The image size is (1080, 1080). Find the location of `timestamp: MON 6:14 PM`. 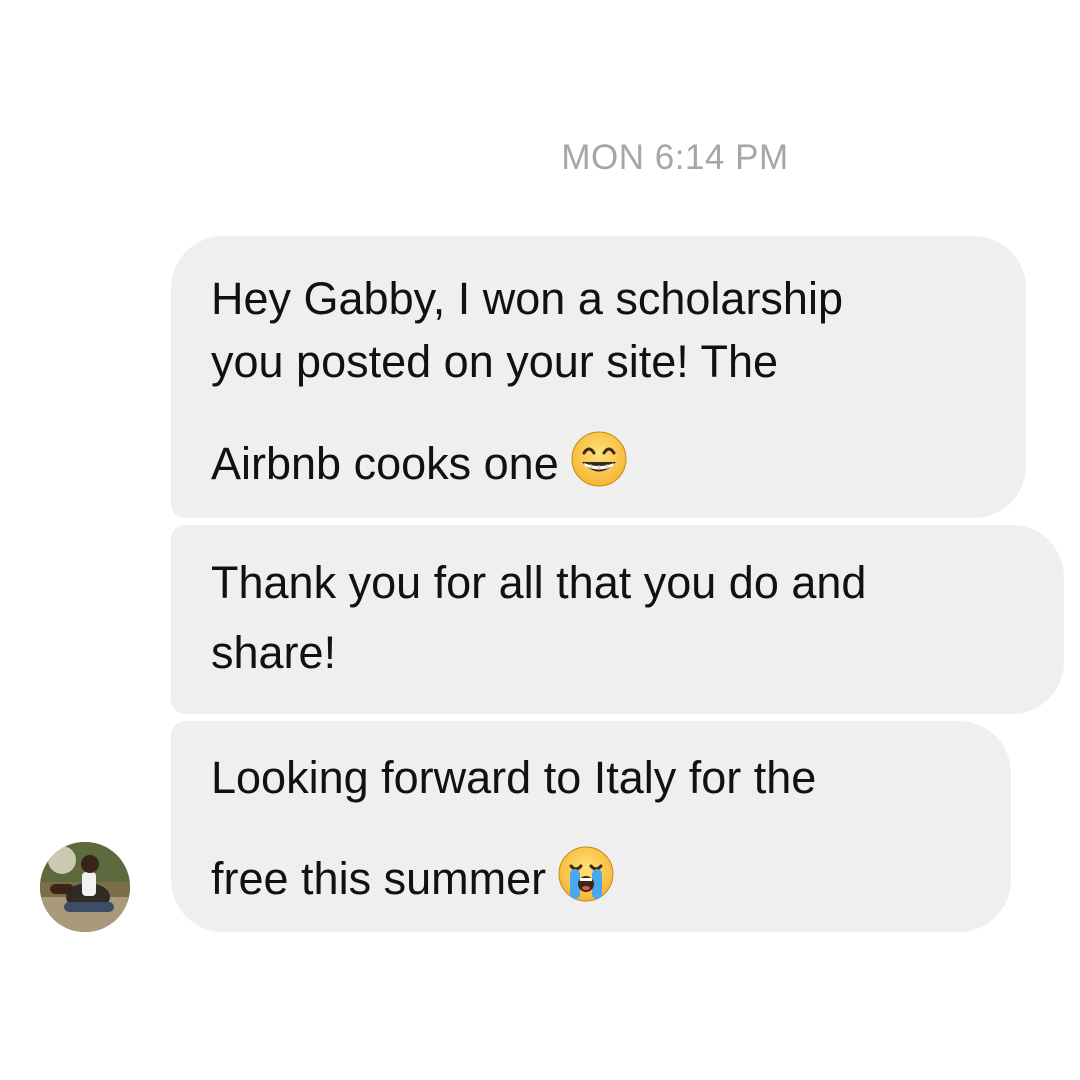

timestamp: MON 6:14 PM is located at coordinates (675, 157).